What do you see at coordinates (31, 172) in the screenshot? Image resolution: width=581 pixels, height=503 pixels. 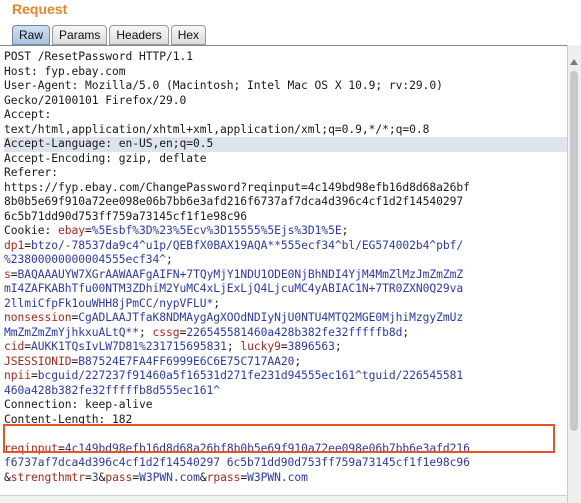 I see `request-text: Referer:` at bounding box center [31, 172].